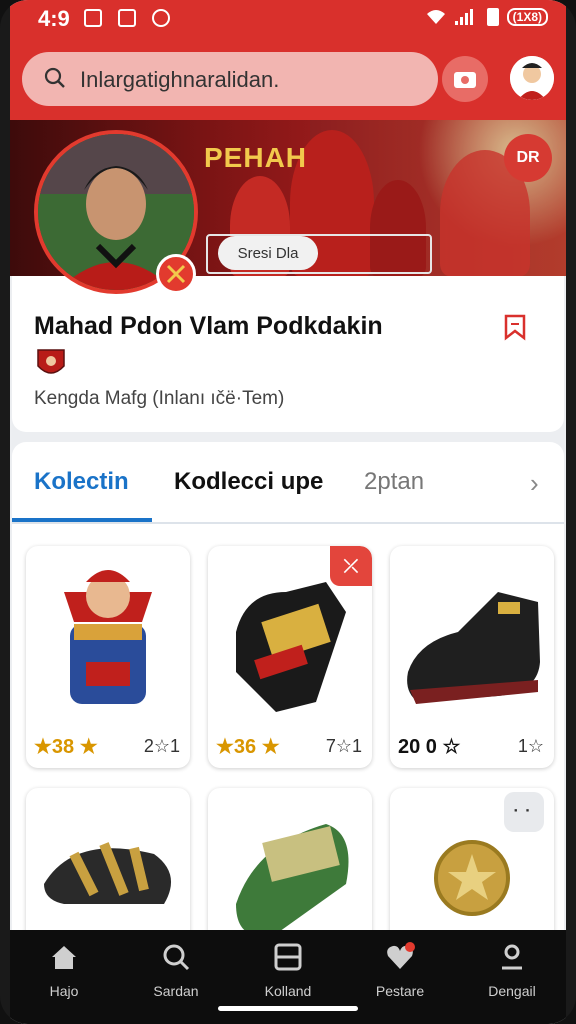 Image resolution: width=576 pixels, height=1024 pixels. I want to click on user-avatar, so click(532, 78).